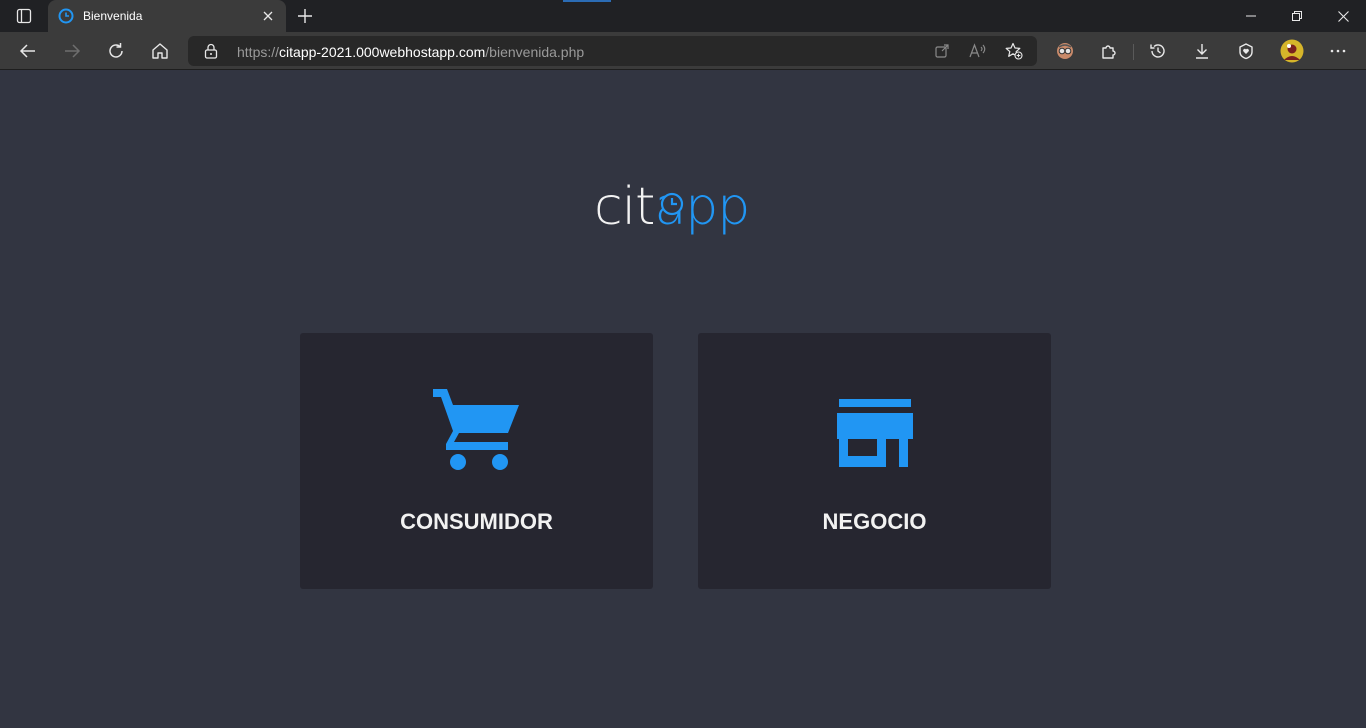 The width and height of the screenshot is (1366, 728). I want to click on extension-avatar-button, so click(1065, 51).